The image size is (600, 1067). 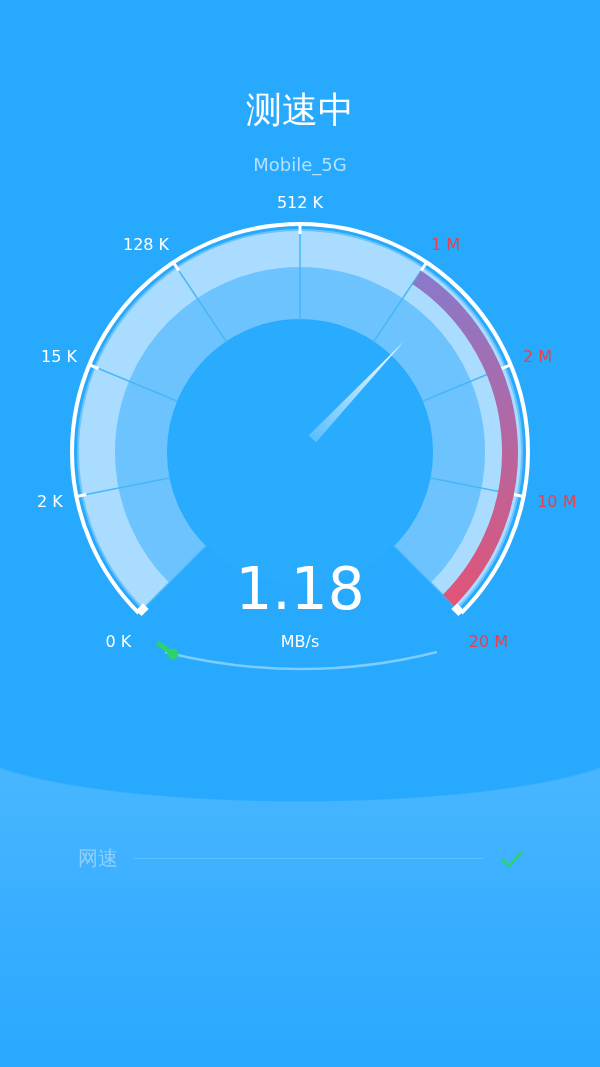 I want to click on scale-label: 1 M, so click(x=445, y=245).